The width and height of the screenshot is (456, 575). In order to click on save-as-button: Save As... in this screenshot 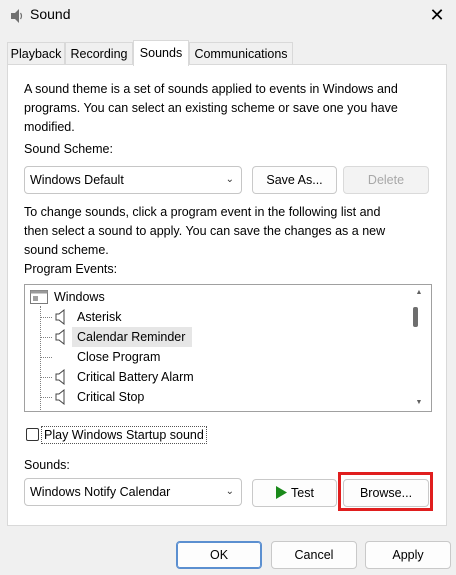, I will do `click(294, 180)`.